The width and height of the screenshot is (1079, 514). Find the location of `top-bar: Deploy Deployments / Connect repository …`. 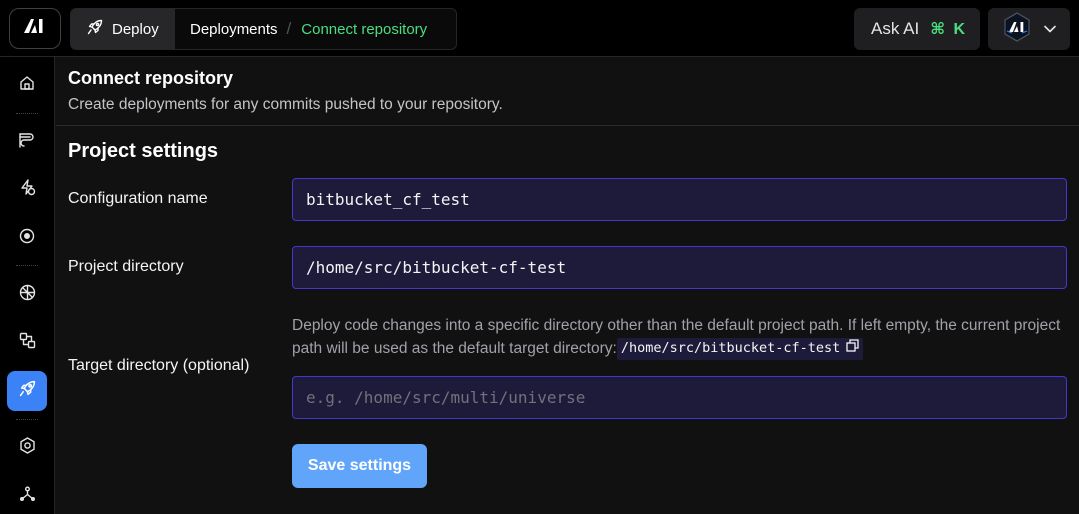

top-bar: Deploy Deployments / Connect repository … is located at coordinates (539, 28).